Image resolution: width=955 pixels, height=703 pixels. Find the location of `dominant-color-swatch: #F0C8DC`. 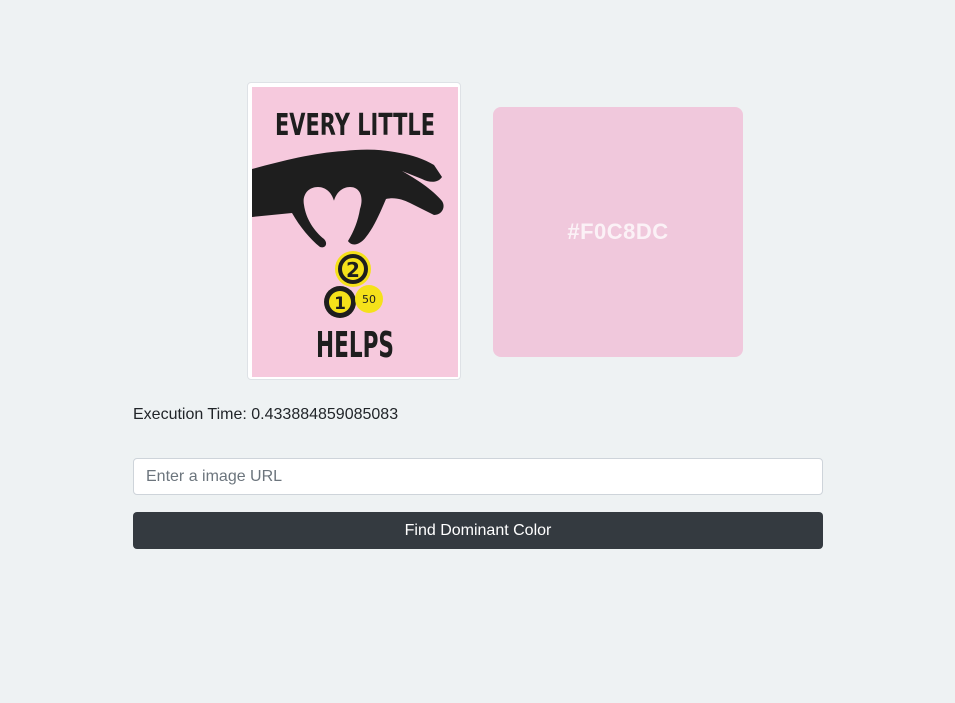

dominant-color-swatch: #F0C8DC is located at coordinates (618, 232).